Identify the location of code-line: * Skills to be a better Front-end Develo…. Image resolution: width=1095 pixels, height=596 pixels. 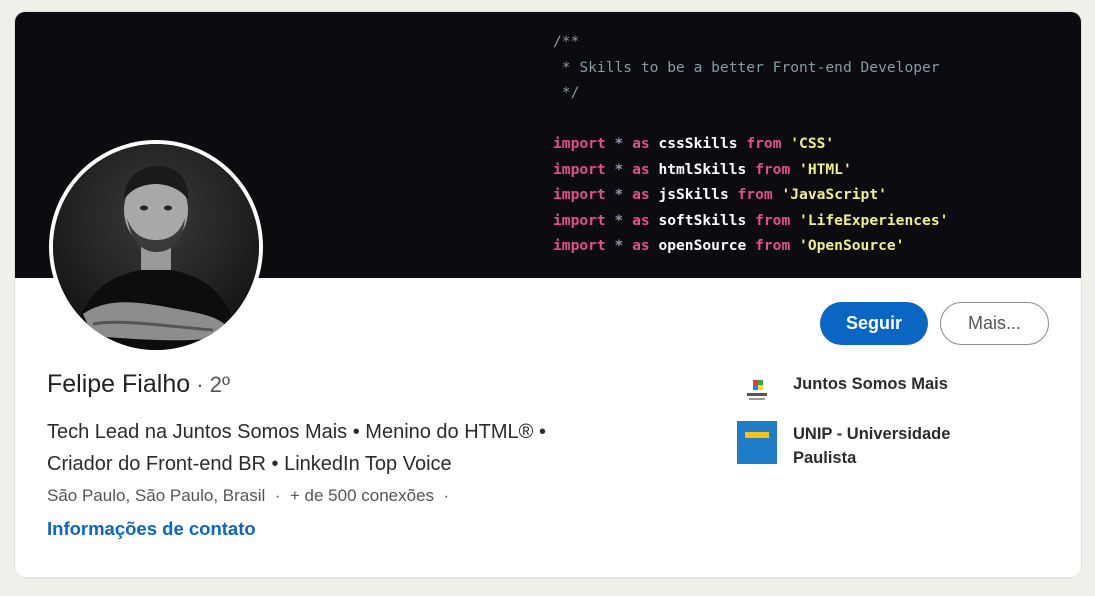
(750, 68).